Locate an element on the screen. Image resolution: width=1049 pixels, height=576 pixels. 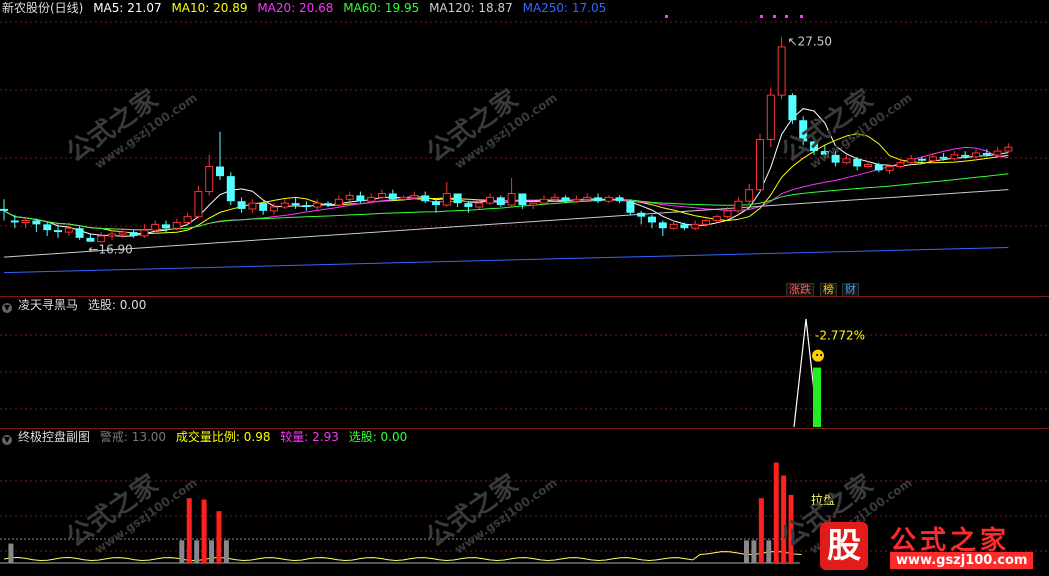
brand-logo: 股 公式之家 www.gszj100.com is located at coordinates (930, 547).